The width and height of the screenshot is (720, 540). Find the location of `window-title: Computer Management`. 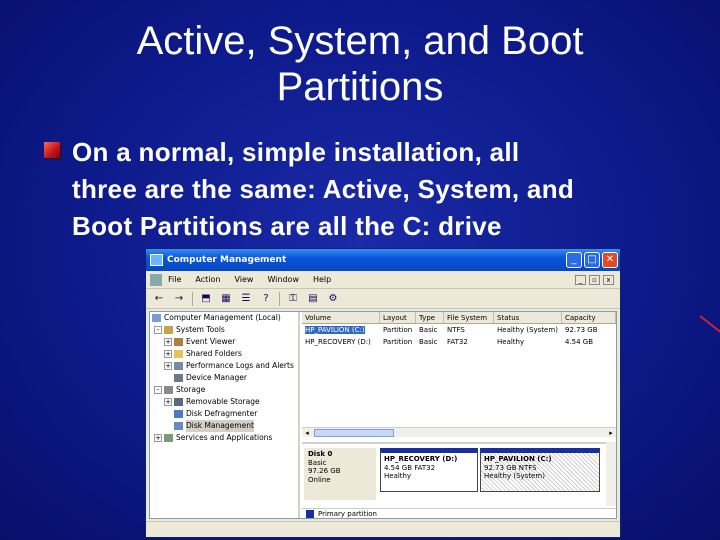

window-title: Computer Management is located at coordinates (227, 260).